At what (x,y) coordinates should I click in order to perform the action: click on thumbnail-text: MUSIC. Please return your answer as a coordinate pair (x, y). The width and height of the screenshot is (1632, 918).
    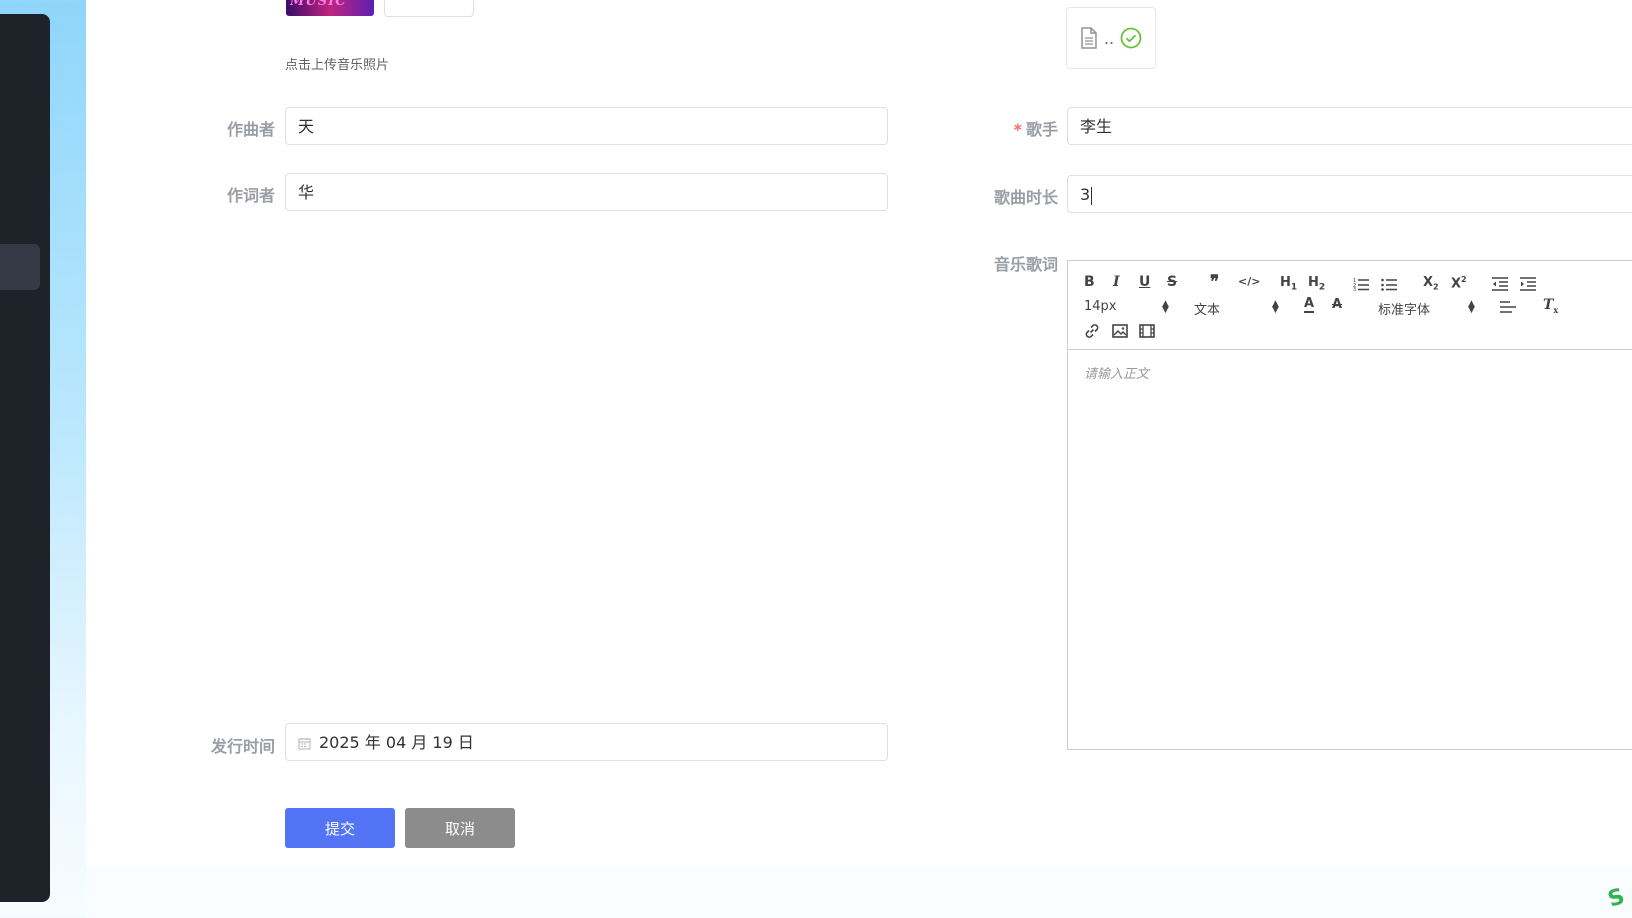
    Looking at the image, I should click on (318, 4).